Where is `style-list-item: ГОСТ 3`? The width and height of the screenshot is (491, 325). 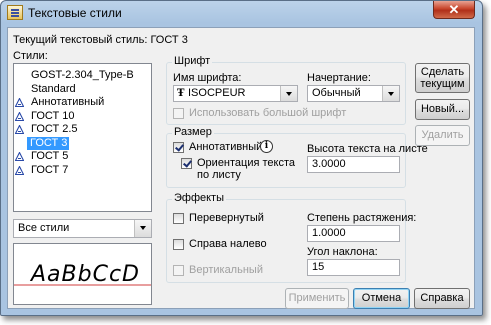 style-list-item: ГОСТ 3 is located at coordinates (42, 143).